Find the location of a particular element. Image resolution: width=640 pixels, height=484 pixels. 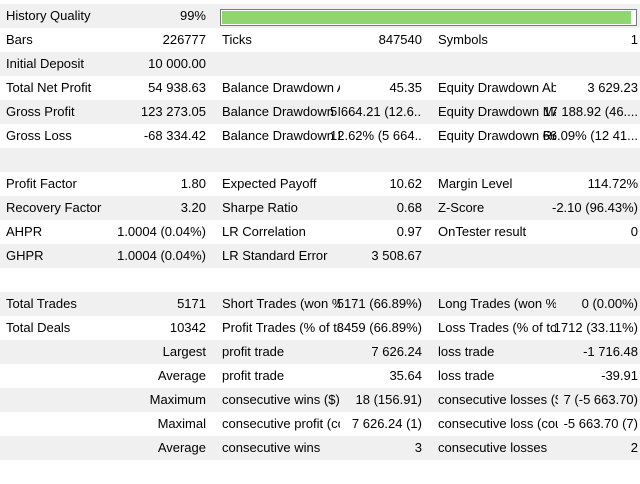

average-consecutive-wins-value: 3 is located at coordinates (418, 447).